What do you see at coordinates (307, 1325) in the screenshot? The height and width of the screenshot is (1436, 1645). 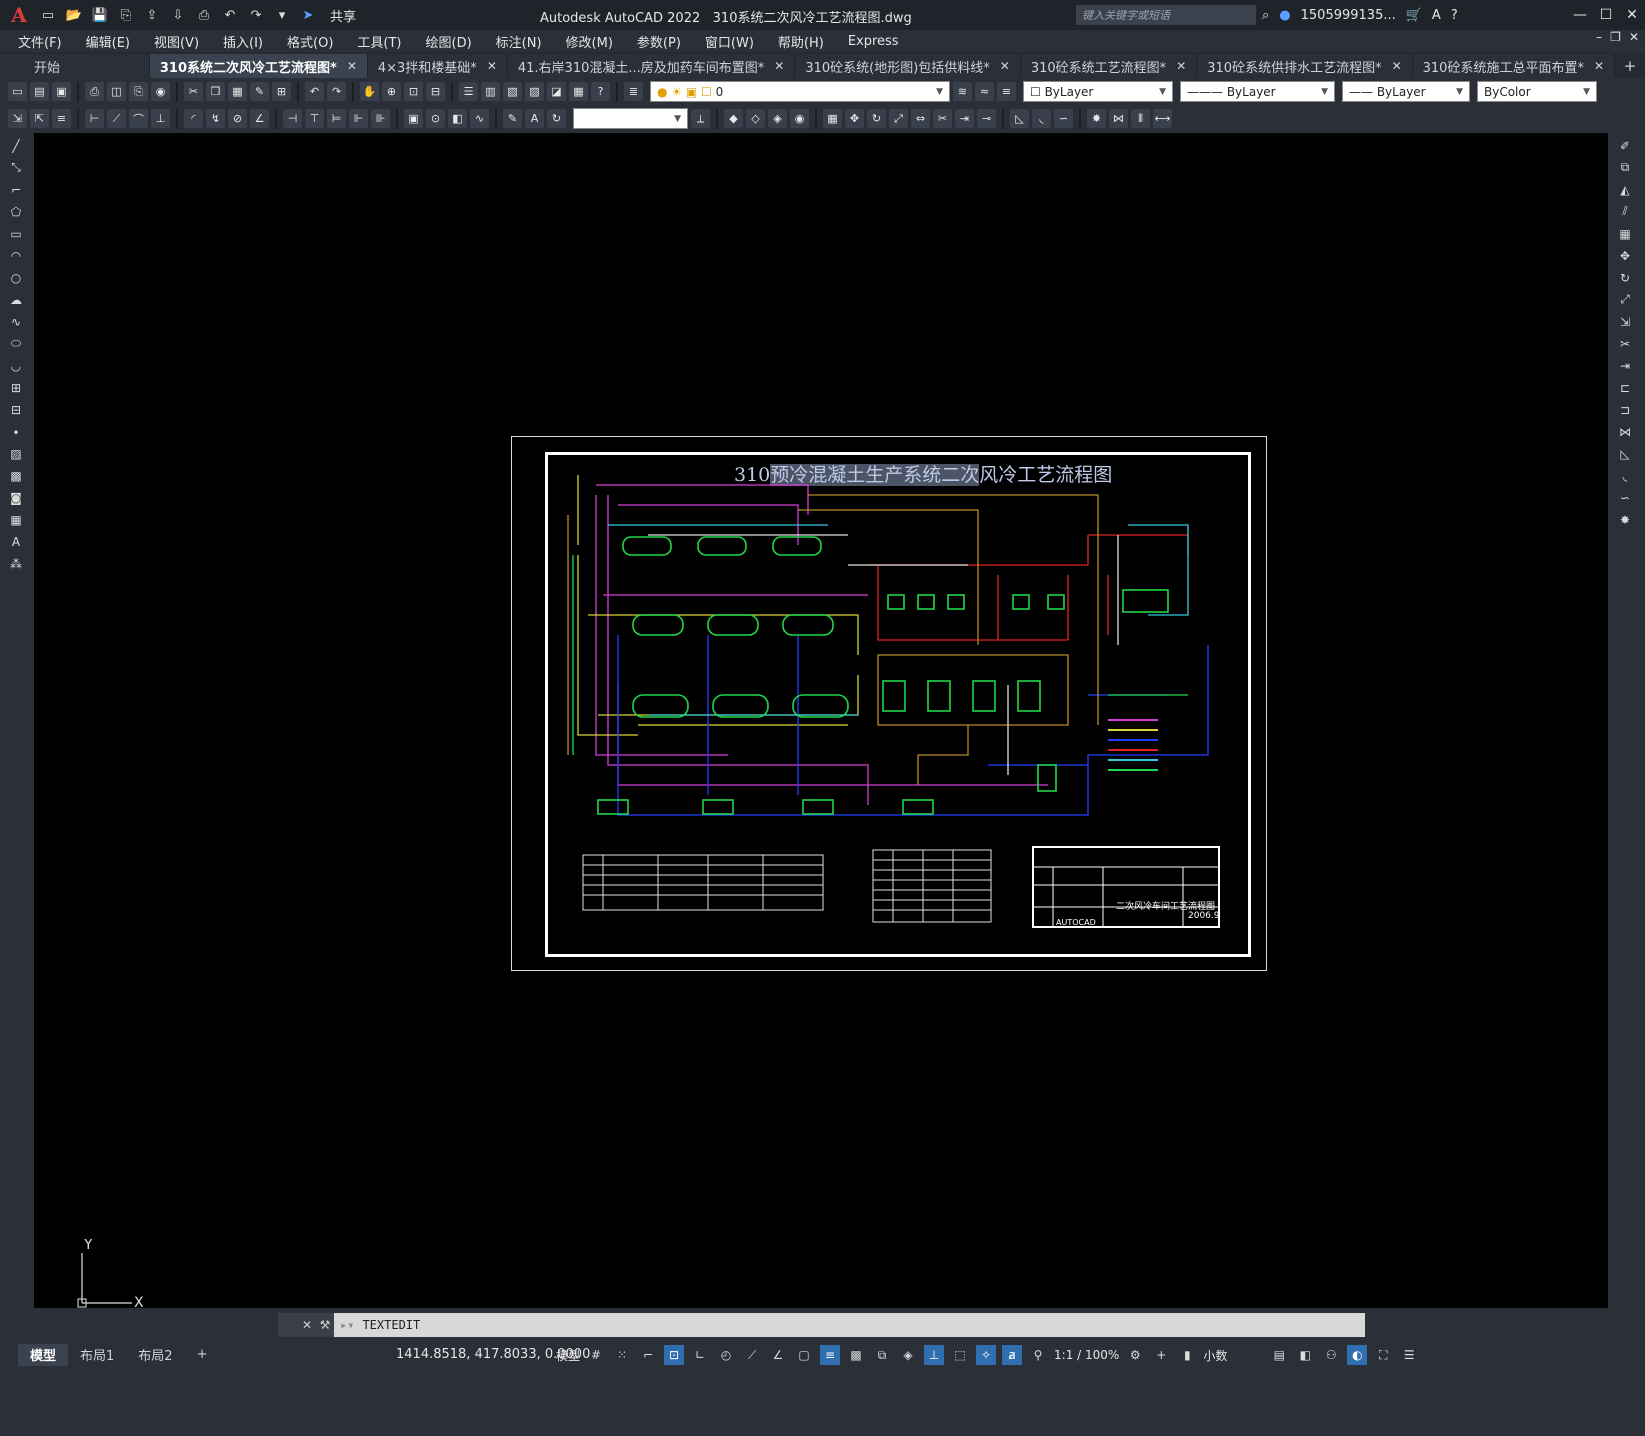 I see `command-close-icon: ✕` at bounding box center [307, 1325].